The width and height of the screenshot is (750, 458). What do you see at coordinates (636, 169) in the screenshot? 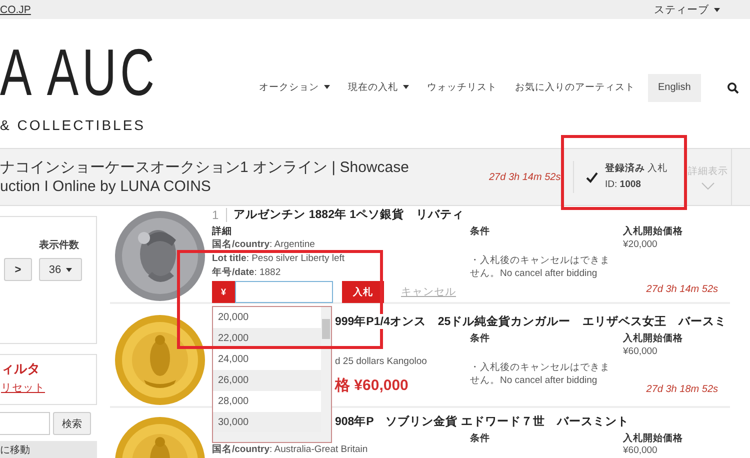
I see `registration-status: 登録済み 入札` at bounding box center [636, 169].